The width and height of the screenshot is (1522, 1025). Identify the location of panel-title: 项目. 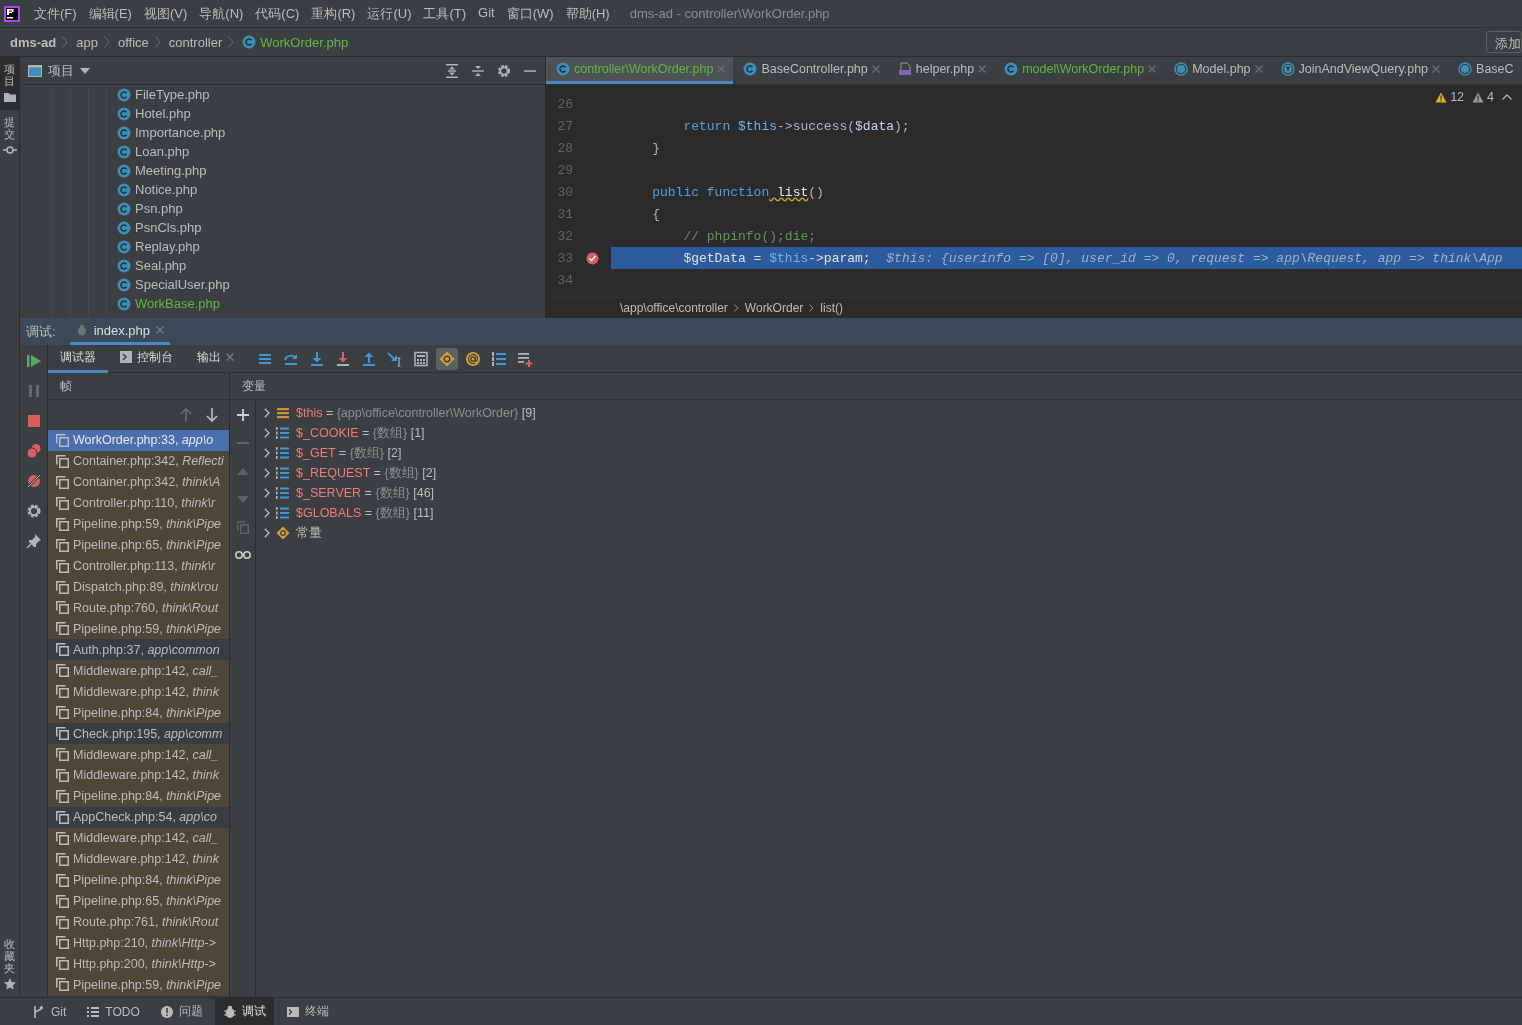
(61, 70).